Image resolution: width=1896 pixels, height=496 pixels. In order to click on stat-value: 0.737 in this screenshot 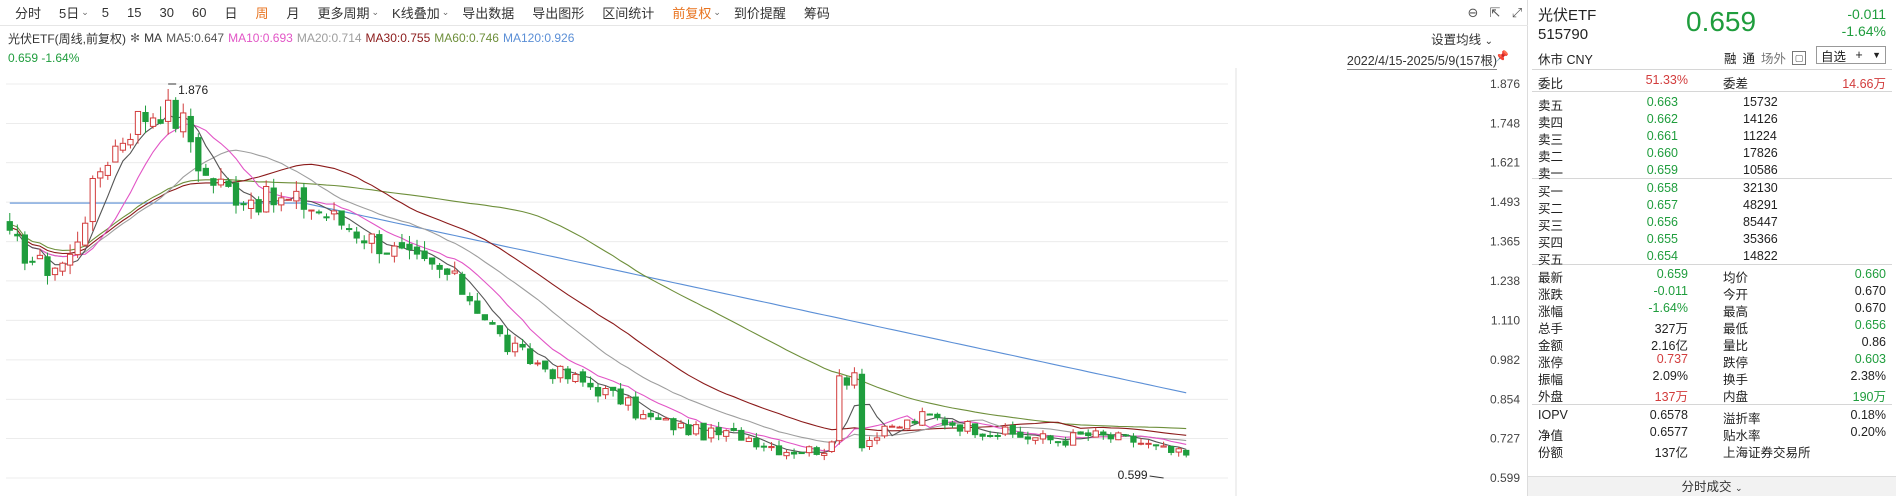, I will do `click(1672, 359)`.